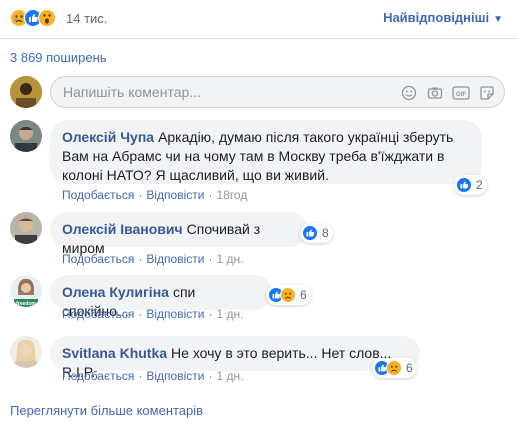 This screenshot has width=517, height=426. What do you see at coordinates (37, 18) in the screenshot?
I see `reaction-icons` at bounding box center [37, 18].